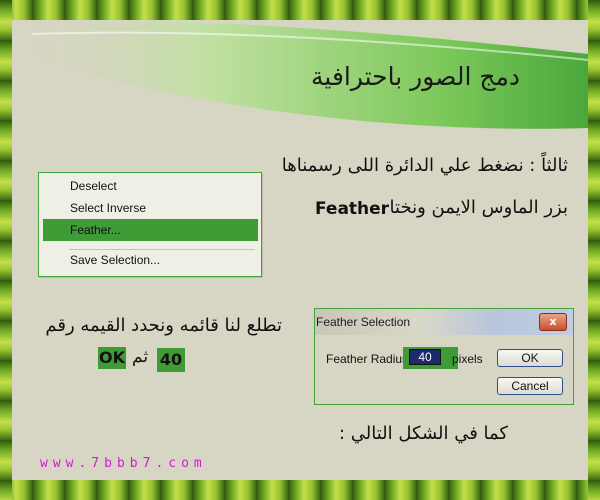 Image resolution: width=600 pixels, height=500 pixels. What do you see at coordinates (112, 358) in the screenshot?
I see `ok-badge: OK` at bounding box center [112, 358].